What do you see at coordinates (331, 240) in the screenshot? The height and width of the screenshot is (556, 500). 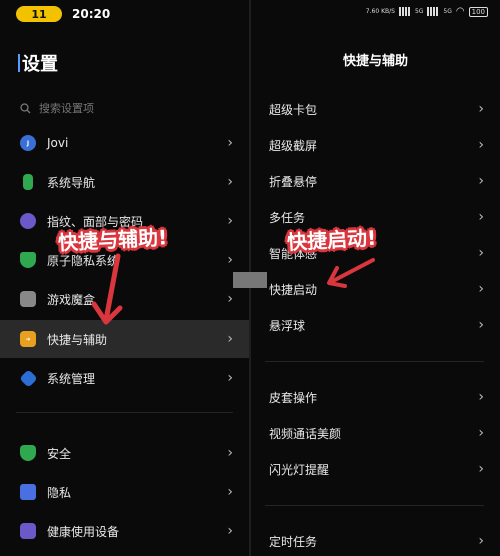 I see `annotation-quick-launch: 快捷启动!` at bounding box center [331, 240].